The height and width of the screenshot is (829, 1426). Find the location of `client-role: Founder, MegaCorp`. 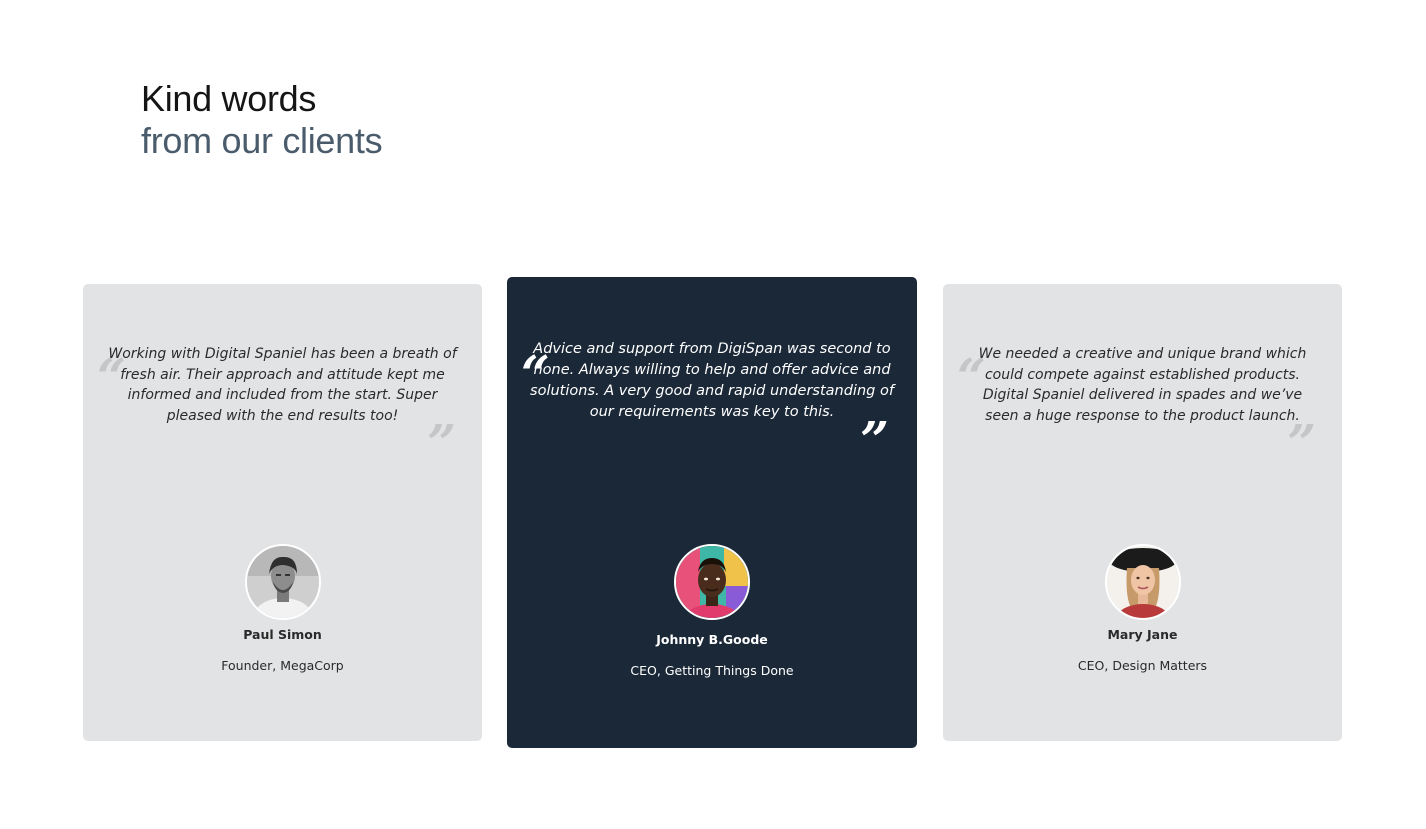

client-role: Founder, MegaCorp is located at coordinates (282, 665).